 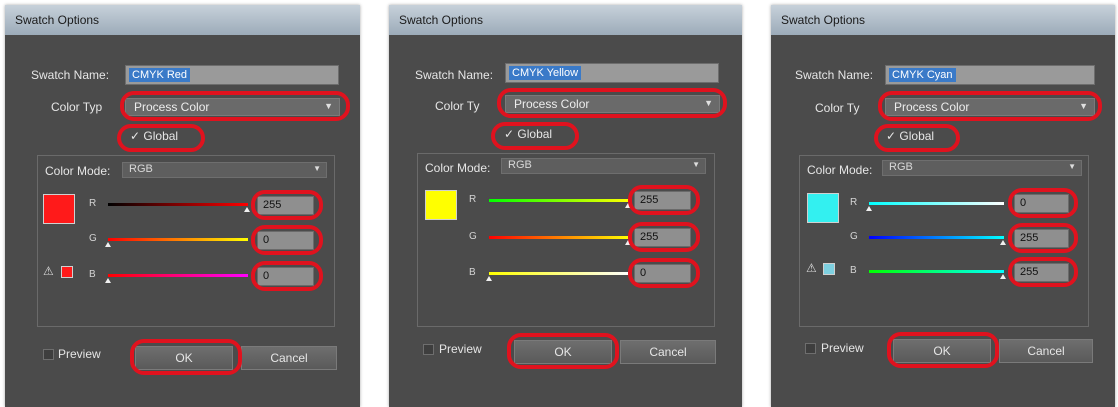 I want to click on swatch-name-value: CMYK Yellow, so click(x=545, y=73).